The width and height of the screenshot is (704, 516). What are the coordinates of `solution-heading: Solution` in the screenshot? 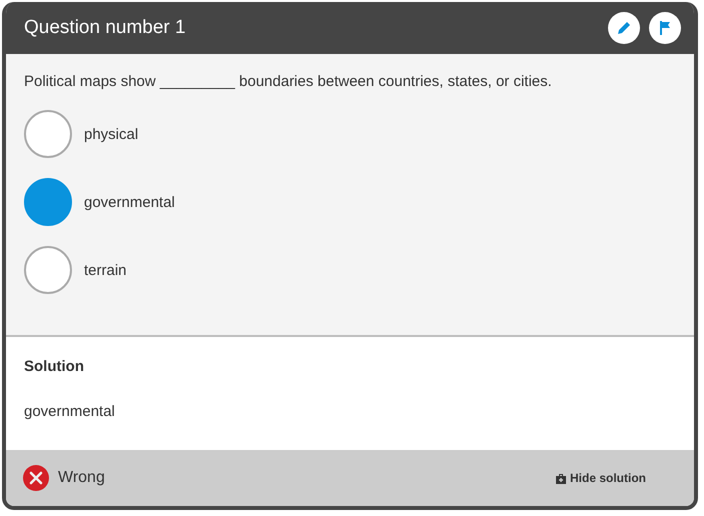 It's located at (54, 366).